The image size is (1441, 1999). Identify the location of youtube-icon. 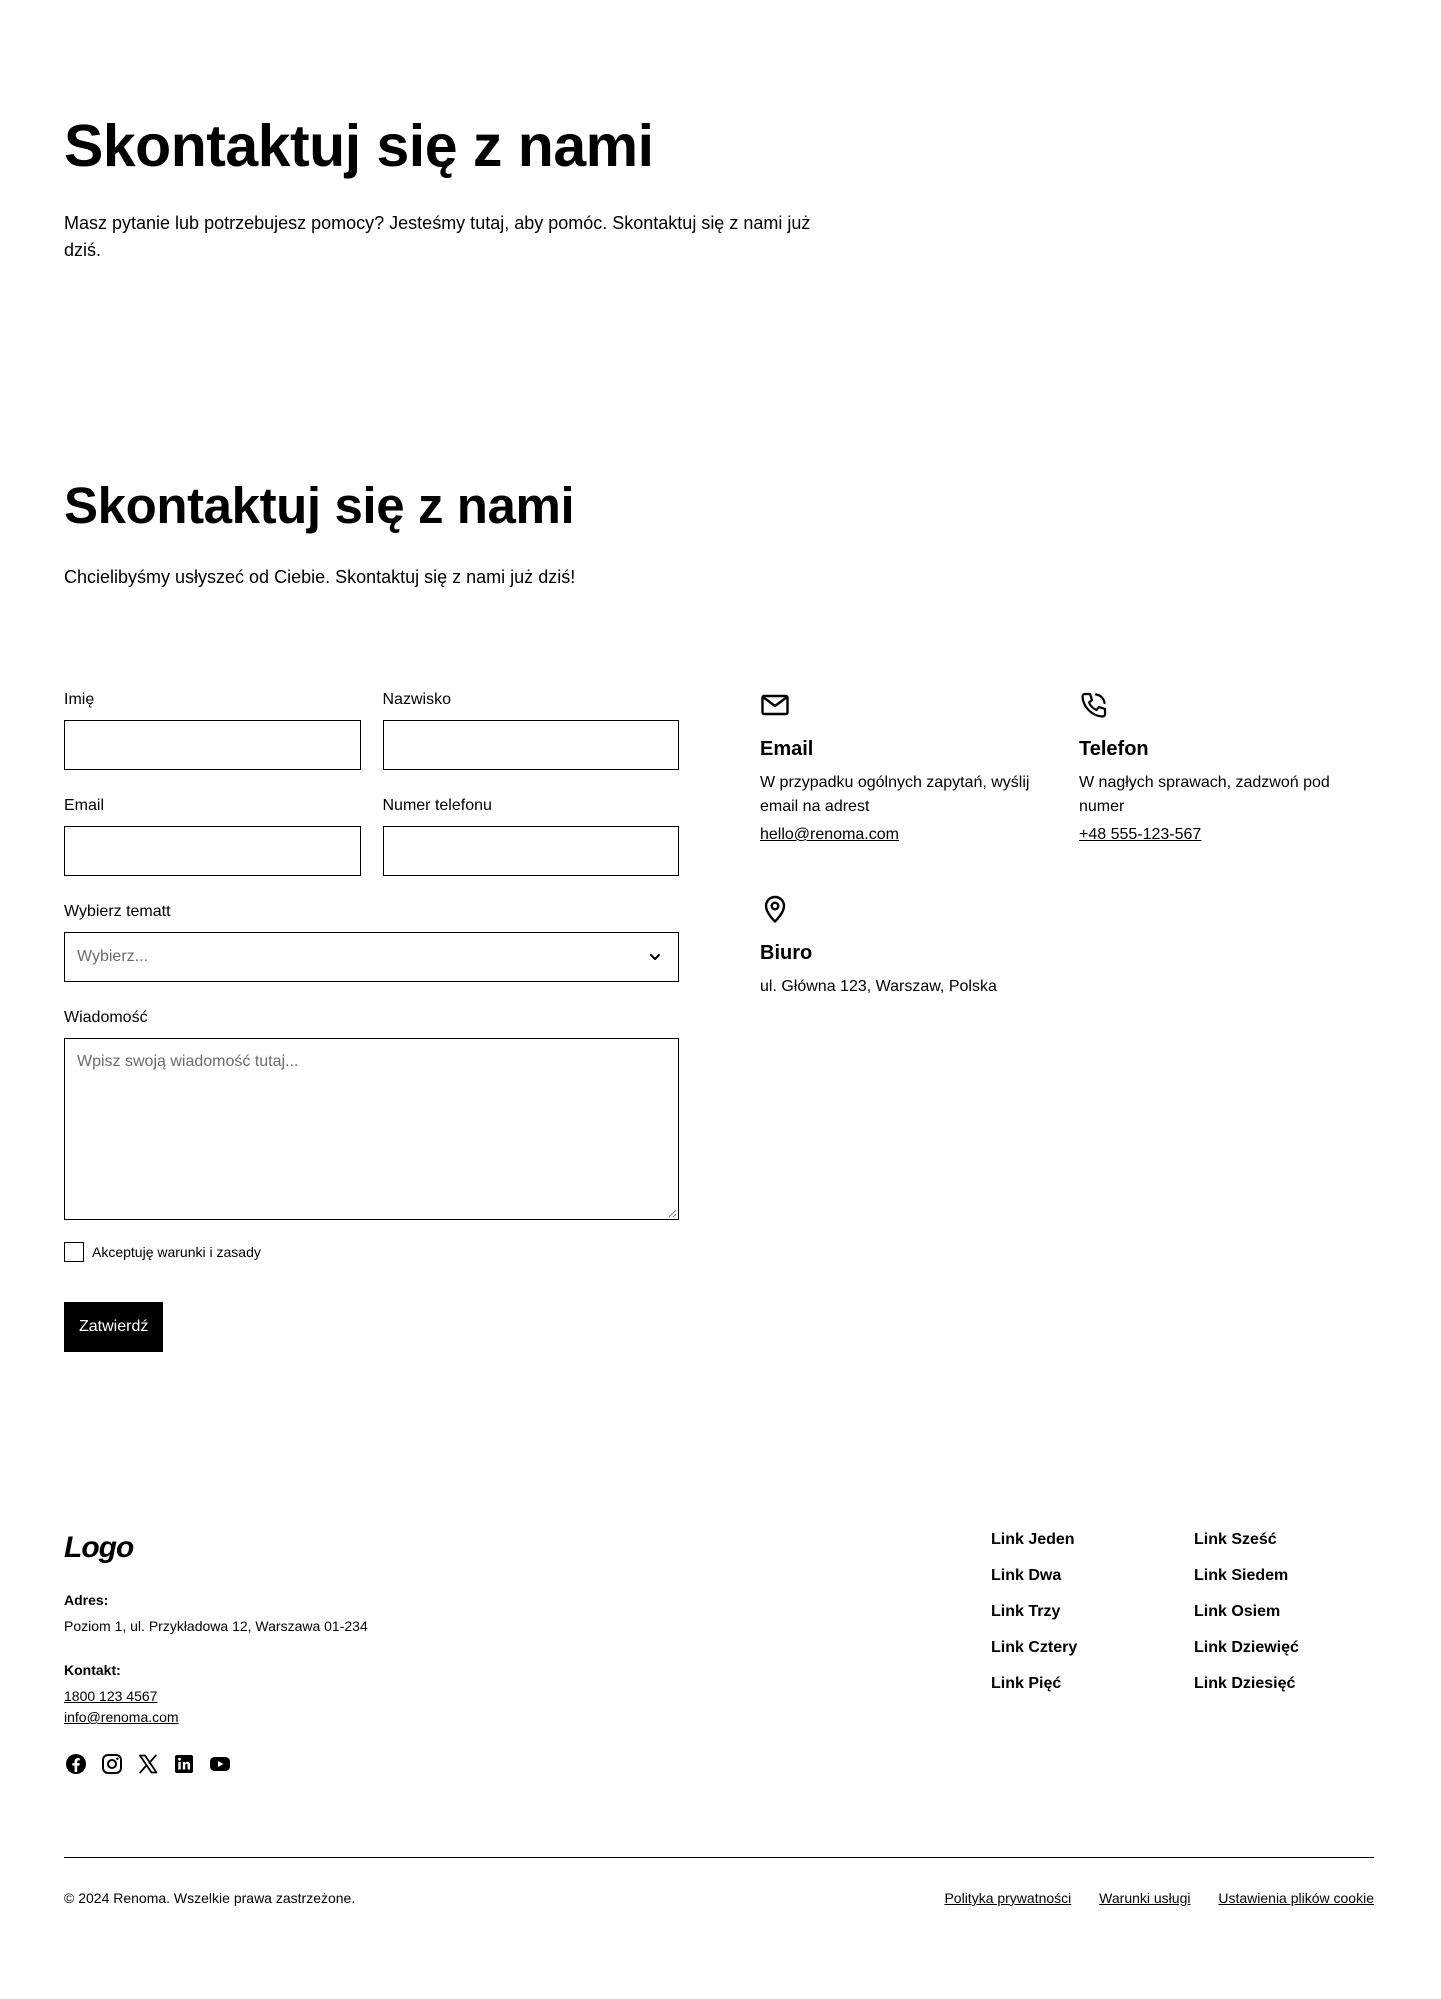
(220, 1764).